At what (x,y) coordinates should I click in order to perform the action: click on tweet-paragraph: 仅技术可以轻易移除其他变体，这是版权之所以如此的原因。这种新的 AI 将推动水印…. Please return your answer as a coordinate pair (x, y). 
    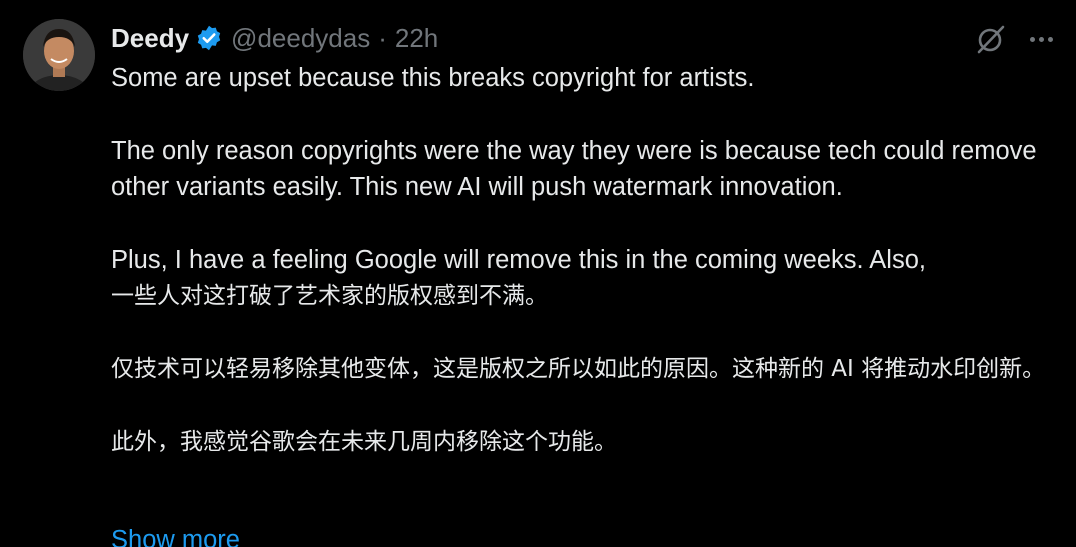
    Looking at the image, I should click on (578, 369).